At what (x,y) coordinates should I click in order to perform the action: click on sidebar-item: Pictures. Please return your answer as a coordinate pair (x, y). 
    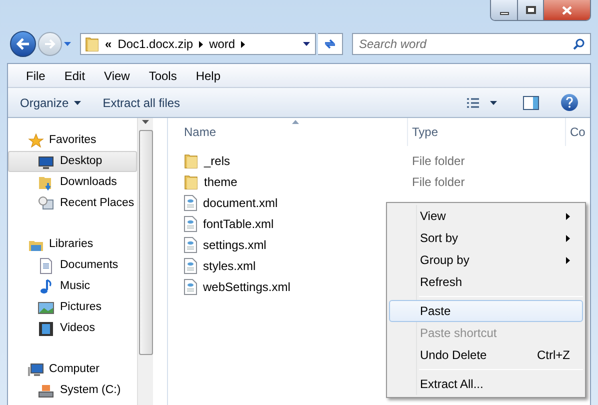
    Looking at the image, I should click on (73, 307).